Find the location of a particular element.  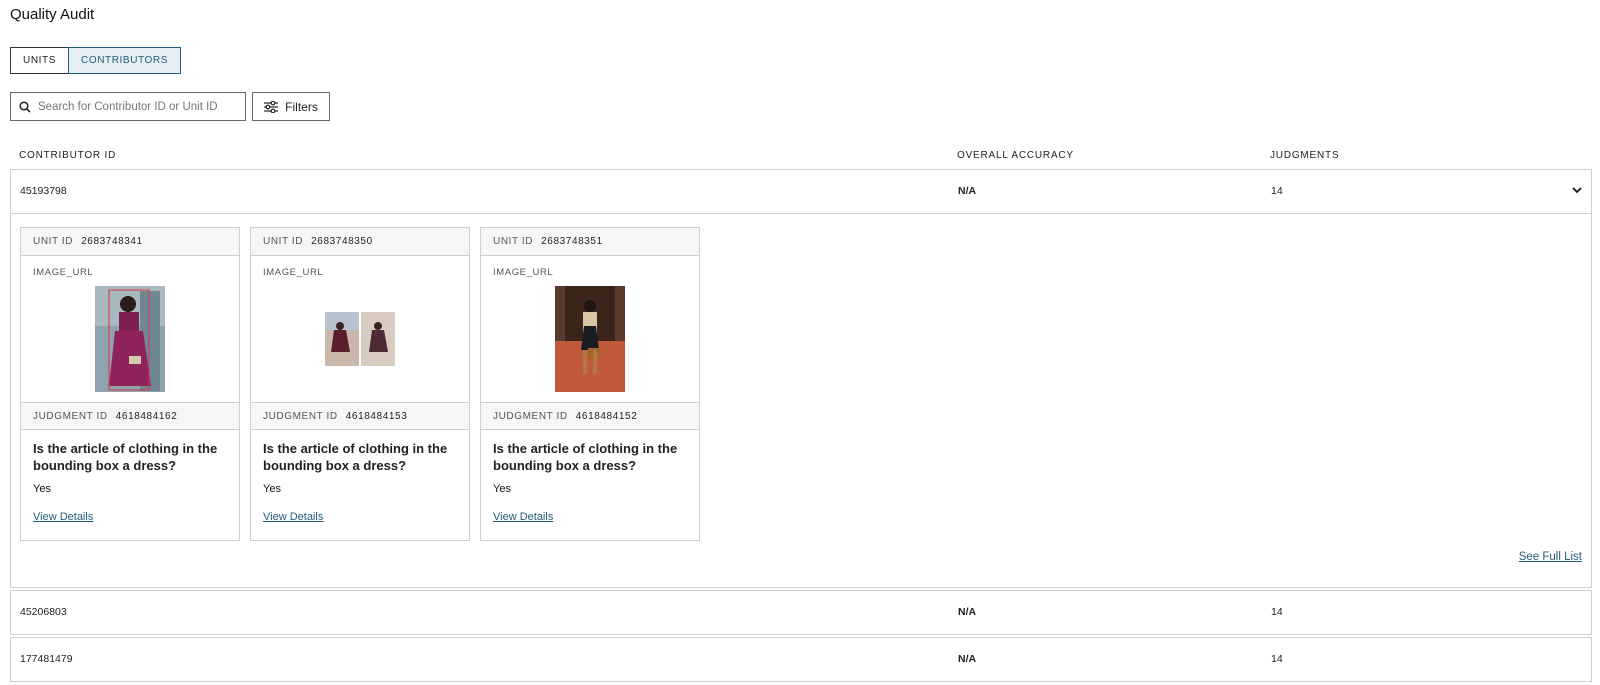

header-overall-accuracy: OVERALL ACCURACY is located at coordinates (1015, 155).